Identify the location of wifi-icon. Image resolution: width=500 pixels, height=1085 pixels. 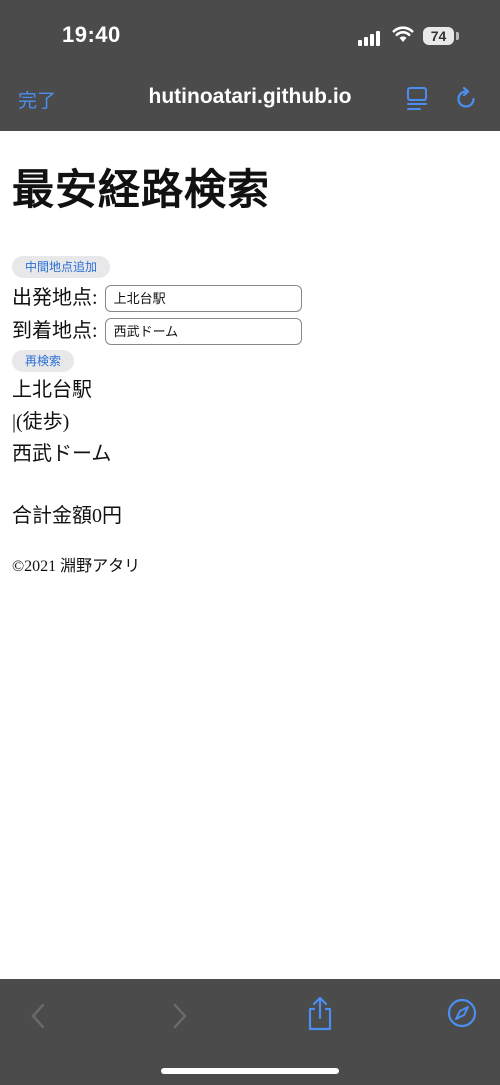
(403, 34).